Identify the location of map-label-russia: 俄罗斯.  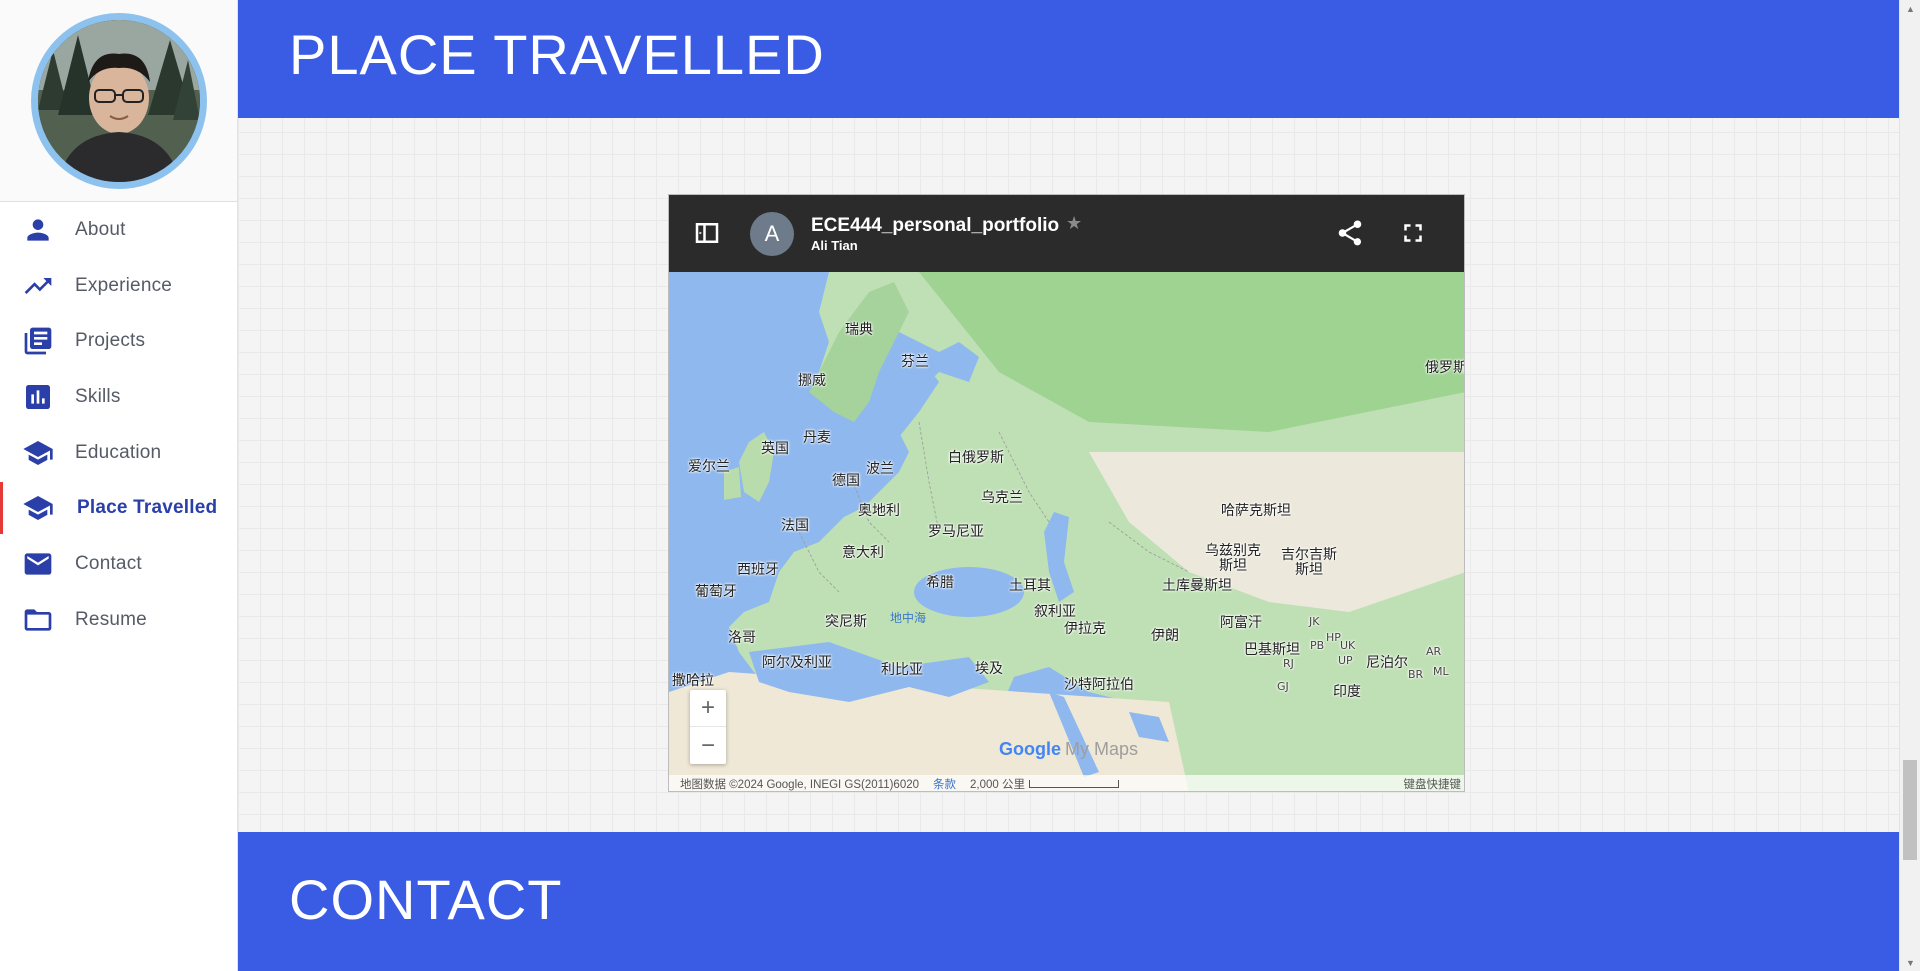
(1445, 368).